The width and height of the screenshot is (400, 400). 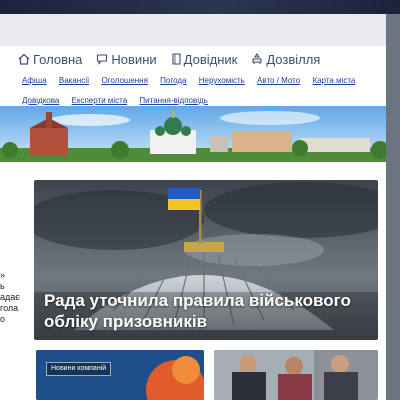 I want to click on category-badge: Новини компаній, so click(x=79, y=369).